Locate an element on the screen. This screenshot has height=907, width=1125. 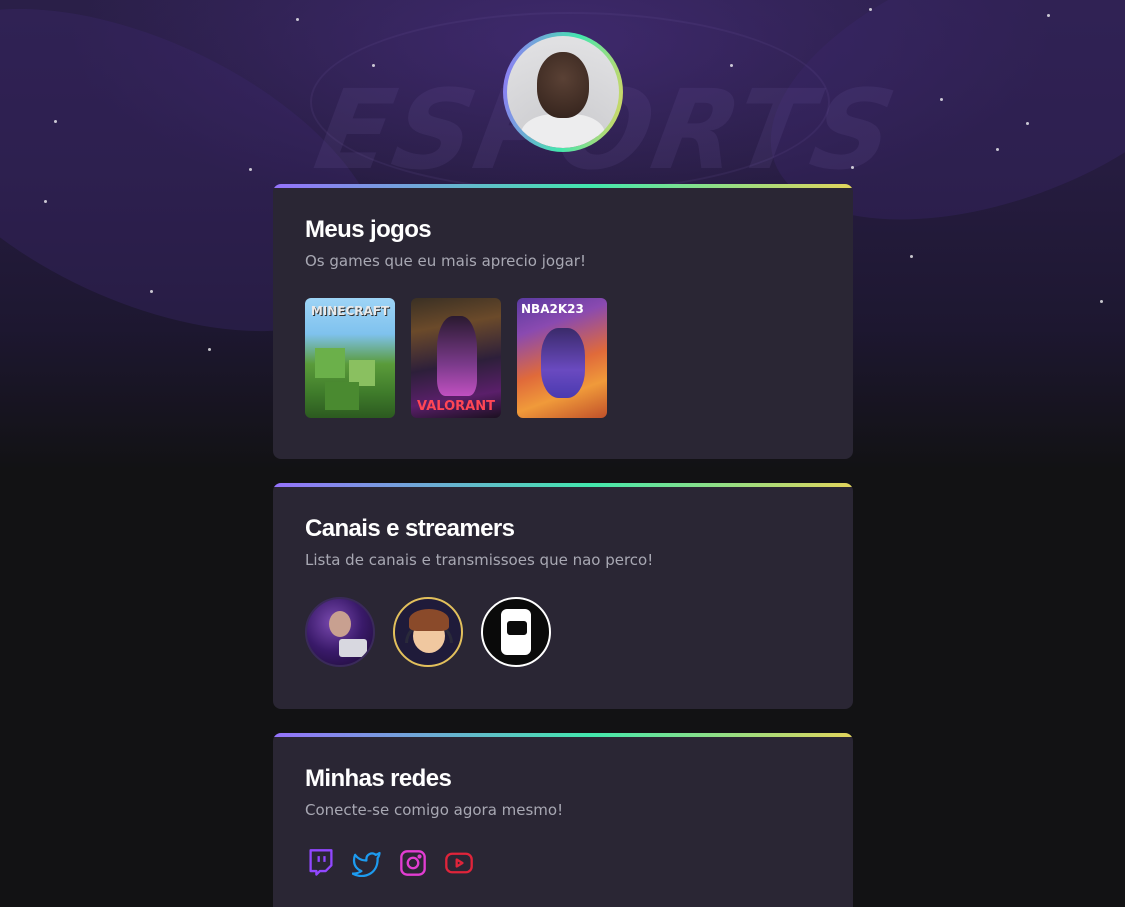
game-cover-minecraft: MINECRAFT is located at coordinates (350, 358).